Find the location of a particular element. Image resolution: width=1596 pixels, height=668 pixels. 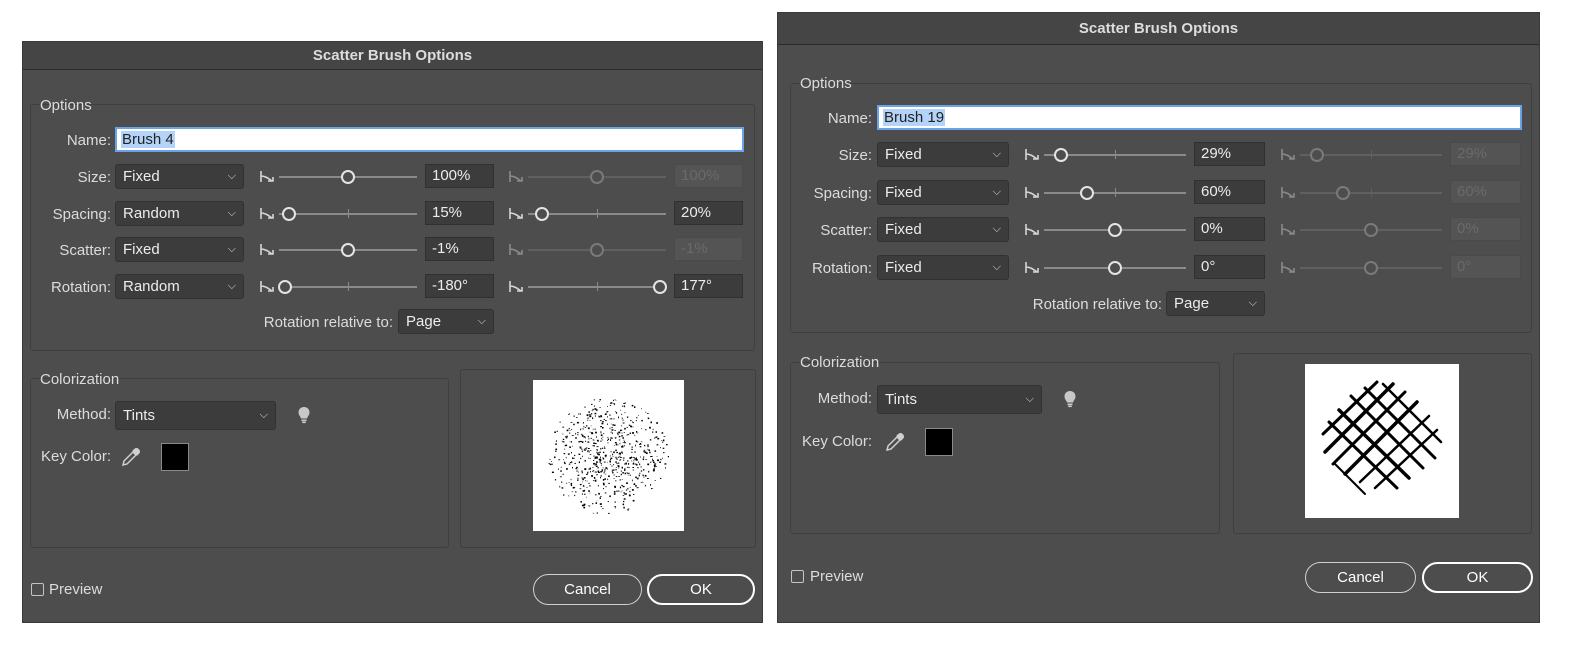

name-input: Brush 4 is located at coordinates (429, 139).